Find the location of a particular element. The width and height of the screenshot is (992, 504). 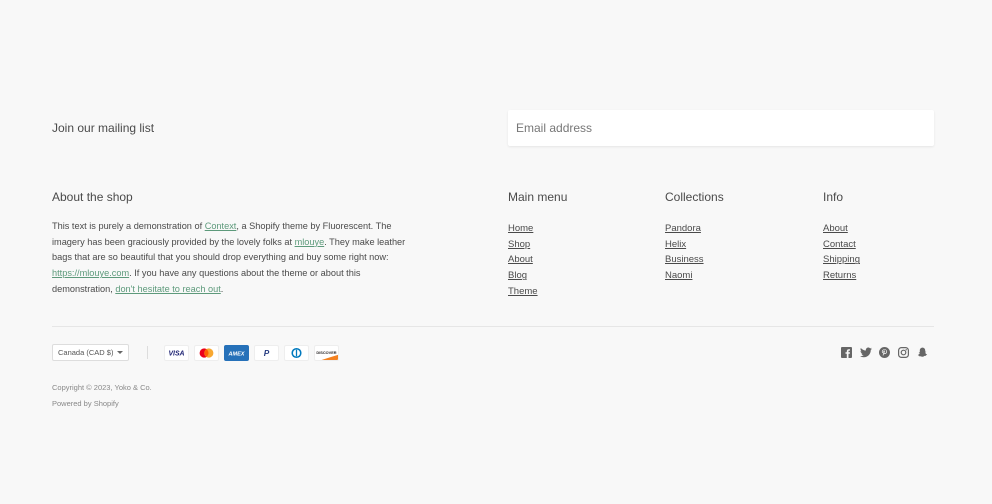

facebook-icon is located at coordinates (846, 352).